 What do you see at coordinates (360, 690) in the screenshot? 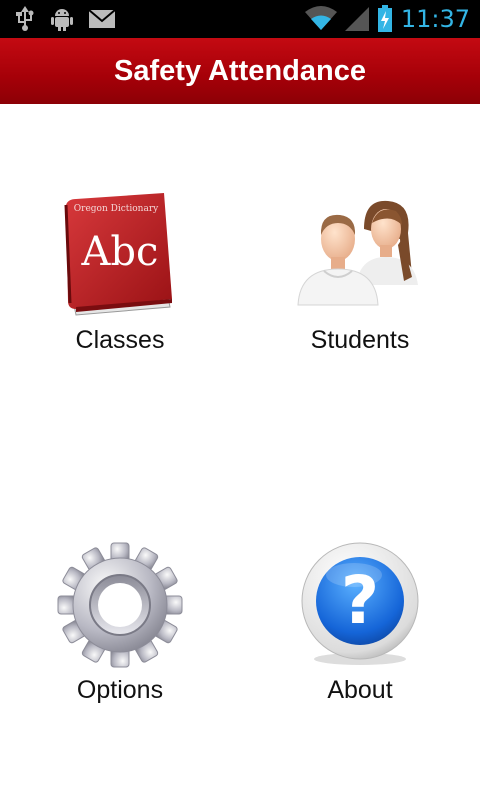
I see `about-label: About` at bounding box center [360, 690].